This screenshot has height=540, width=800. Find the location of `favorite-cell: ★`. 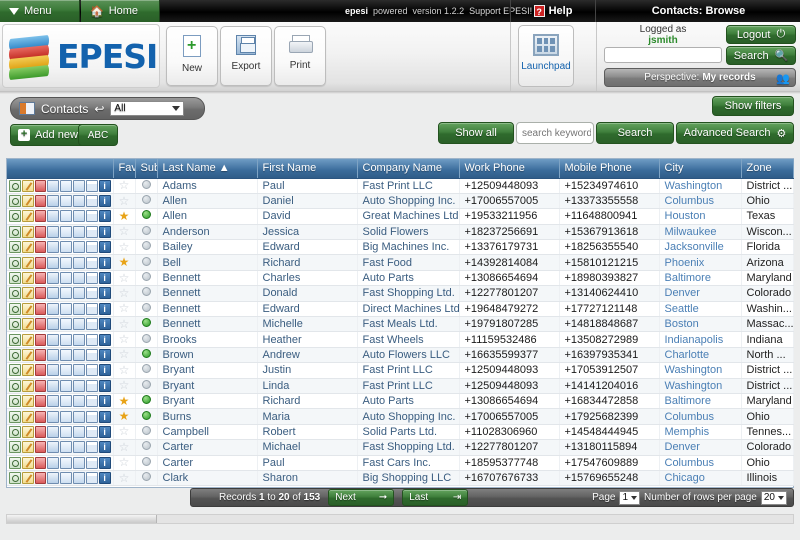

favorite-cell: ★ is located at coordinates (124, 401).